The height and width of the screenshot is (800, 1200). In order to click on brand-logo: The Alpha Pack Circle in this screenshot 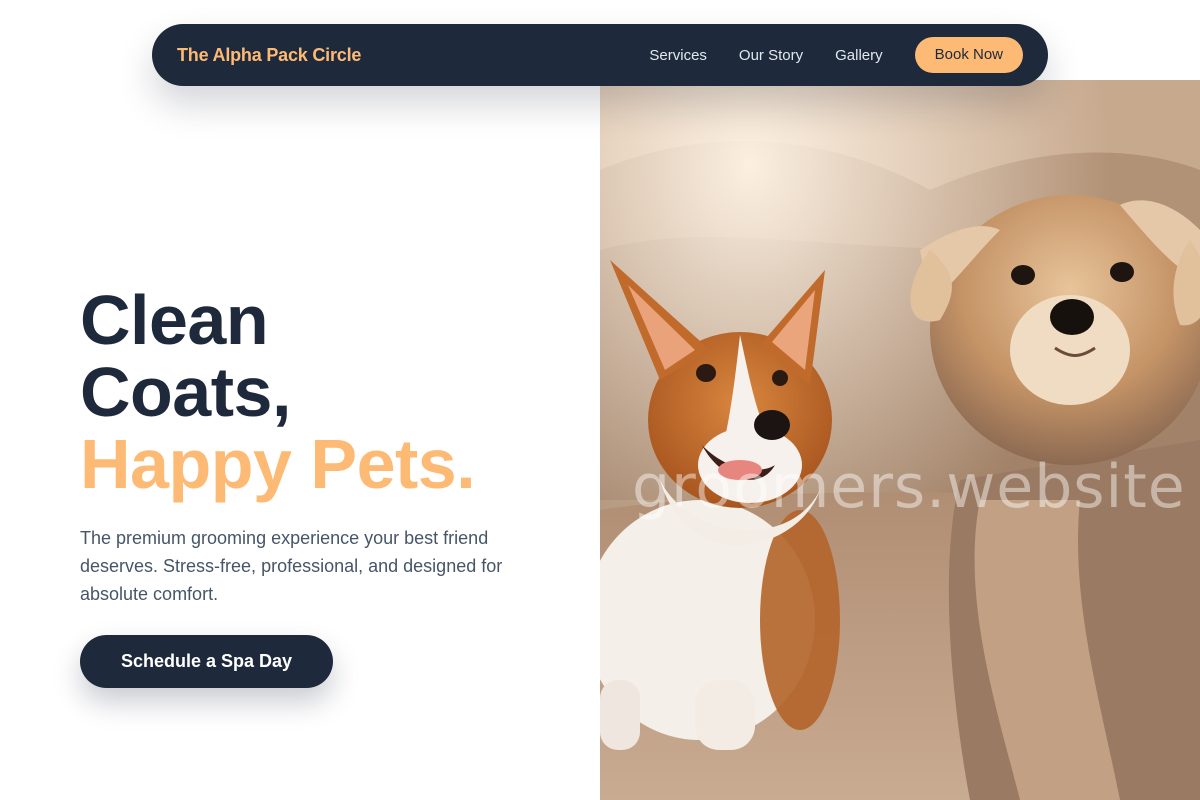, I will do `click(413, 55)`.